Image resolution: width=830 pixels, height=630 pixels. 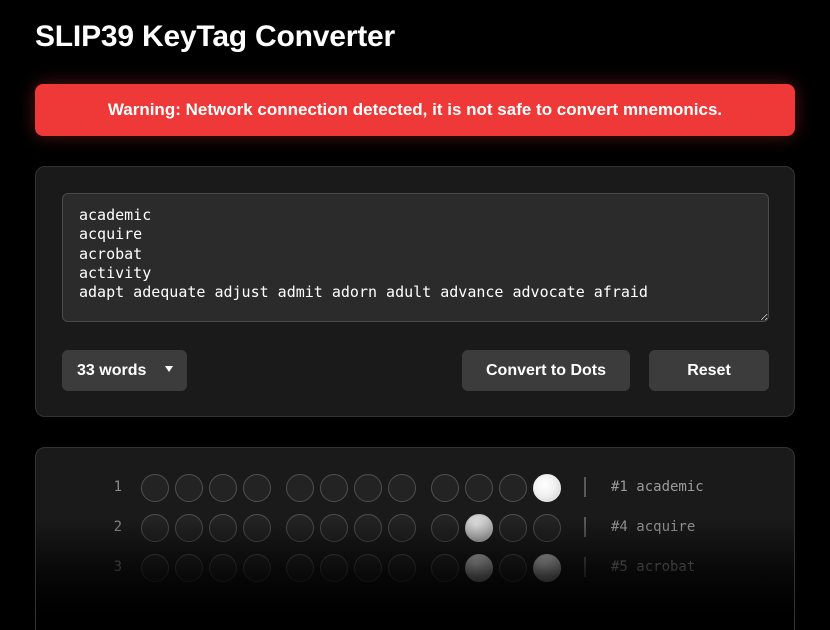 I want to click on dot-row: 3 #5 acrobat, so click(x=416, y=568).